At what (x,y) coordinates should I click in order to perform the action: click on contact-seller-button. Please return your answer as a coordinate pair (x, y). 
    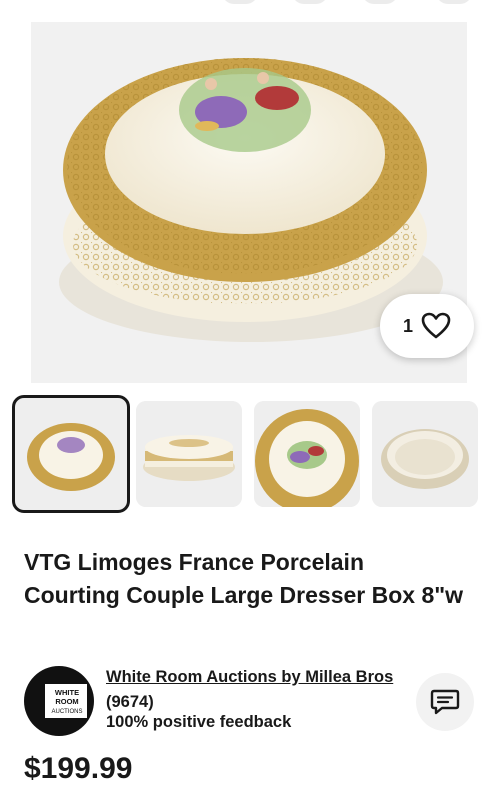
    Looking at the image, I should click on (445, 702).